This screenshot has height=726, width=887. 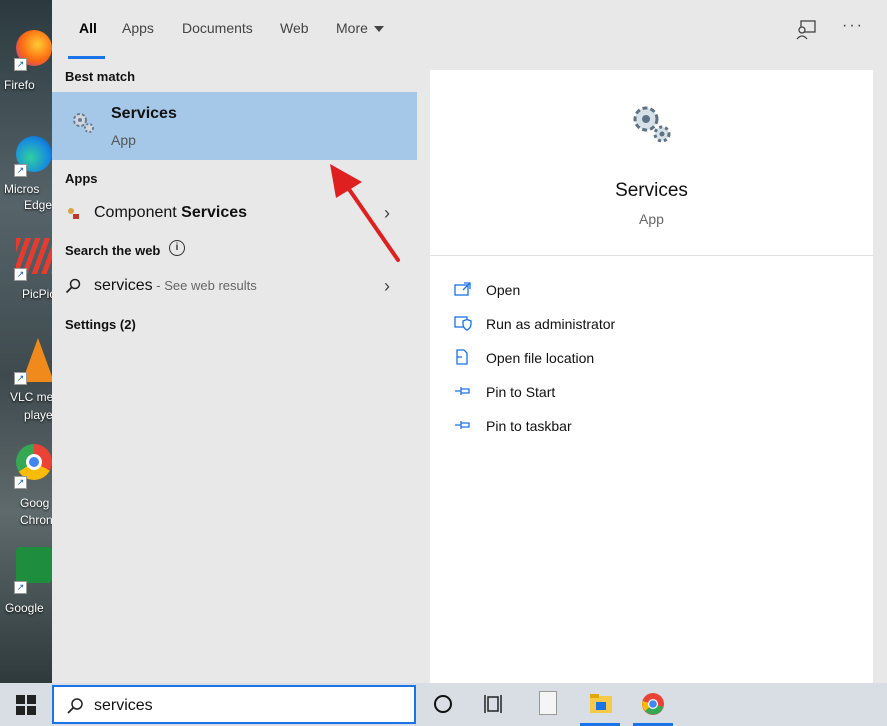 What do you see at coordinates (604, 358) in the screenshot?
I see `action-open-file-location: Open file location` at bounding box center [604, 358].